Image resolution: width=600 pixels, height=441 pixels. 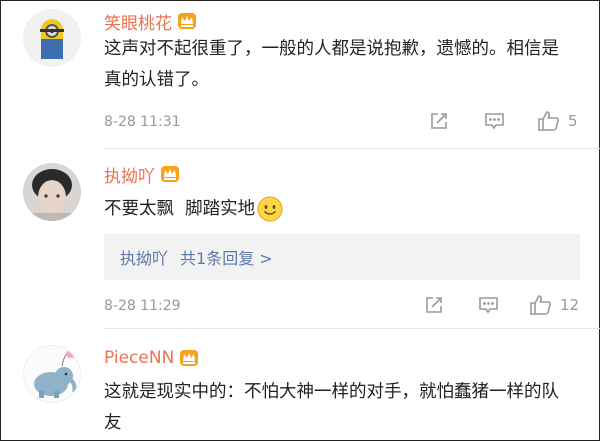 I want to click on username-text: 笑眼桃花, so click(x=138, y=21).